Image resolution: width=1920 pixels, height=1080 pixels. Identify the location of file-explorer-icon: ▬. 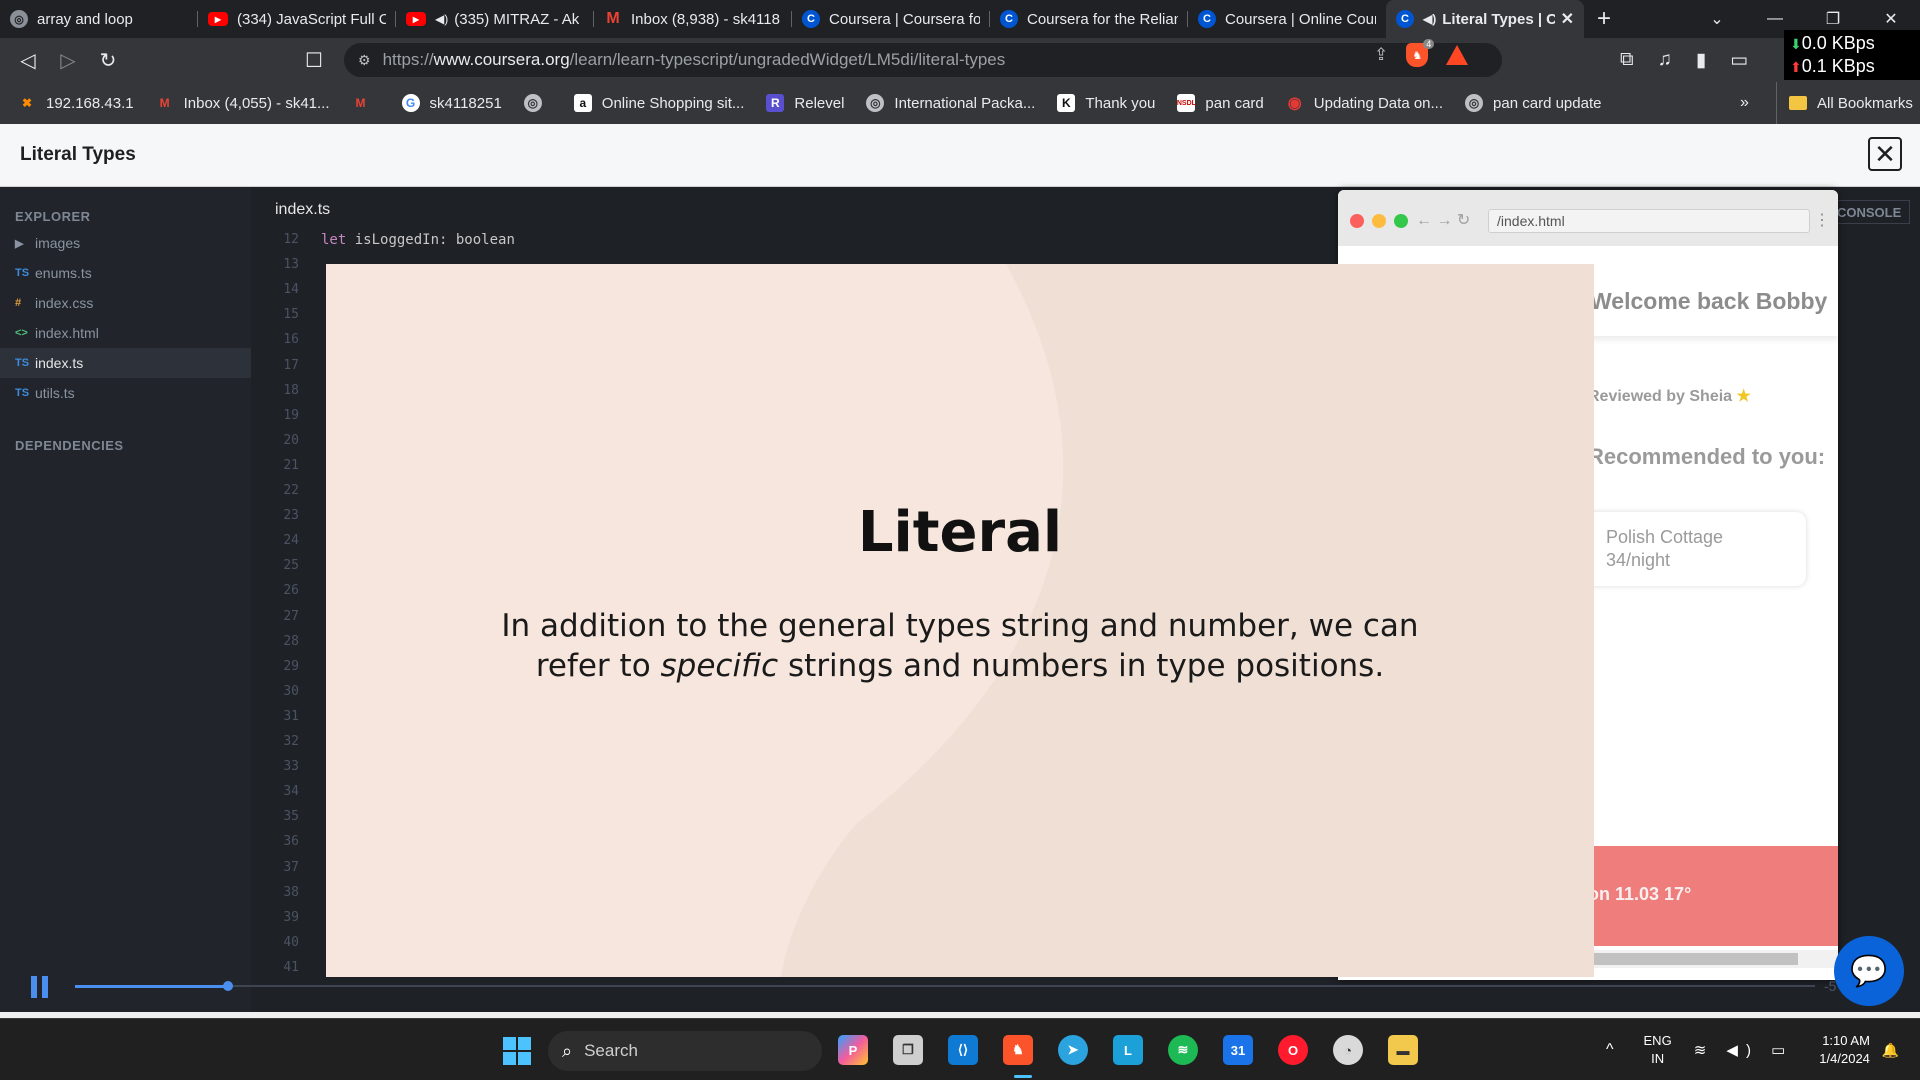
(1403, 1050).